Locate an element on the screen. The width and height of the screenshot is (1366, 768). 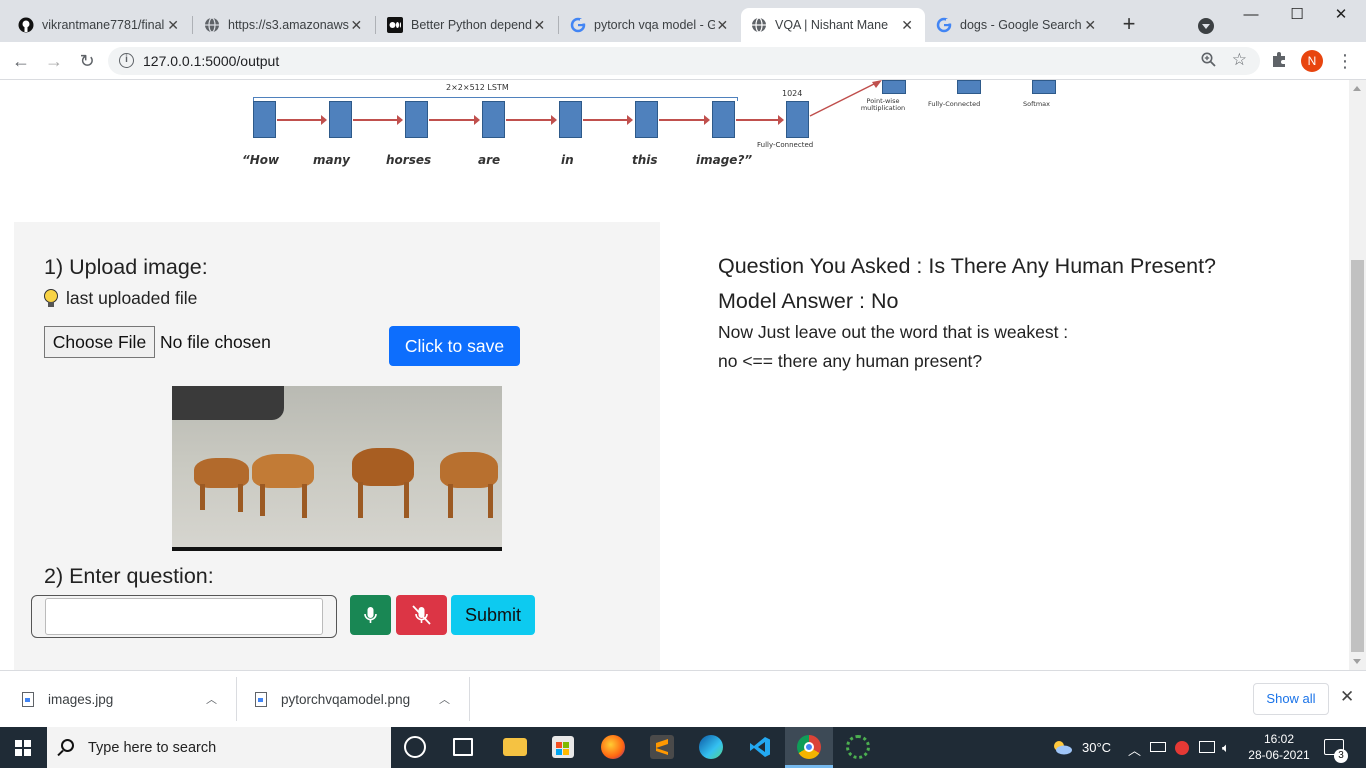
battery-icon is located at coordinates (1158, 747).